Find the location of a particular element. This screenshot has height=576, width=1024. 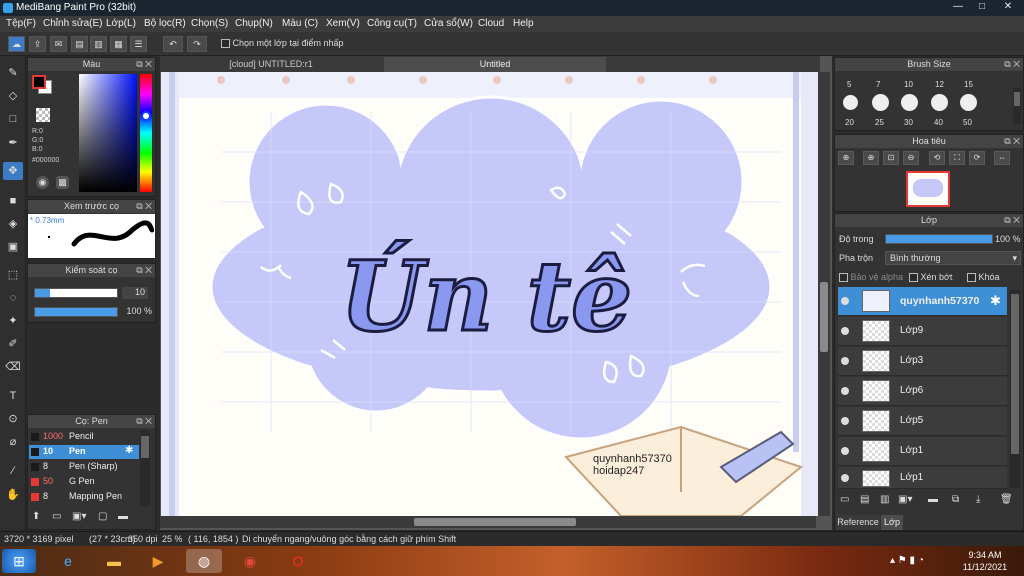

lasso-tool-icon: ◌ is located at coordinates (13, 298).